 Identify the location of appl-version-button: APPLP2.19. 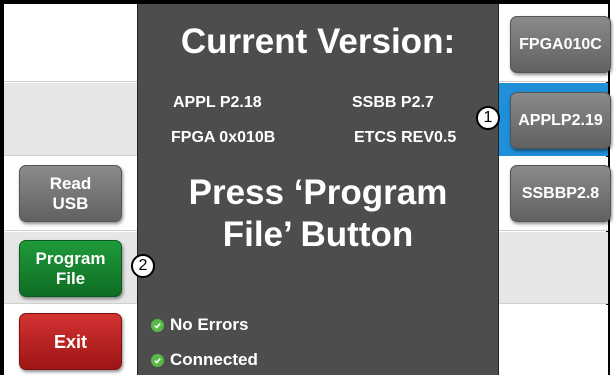
(560, 120).